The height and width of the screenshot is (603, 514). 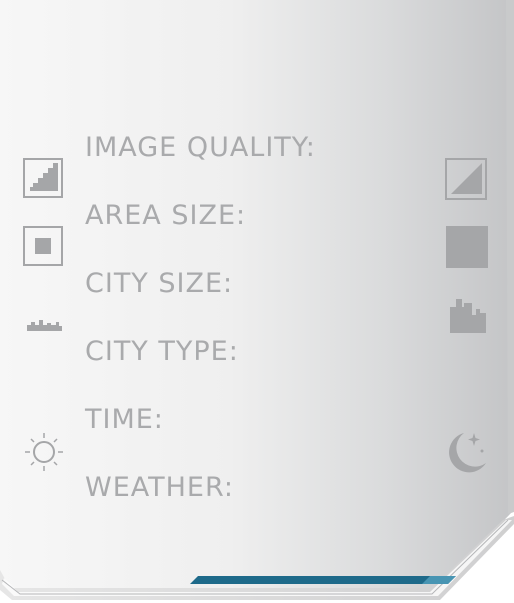 I want to click on city-size-label: CITY SIZE:, so click(x=159, y=283).